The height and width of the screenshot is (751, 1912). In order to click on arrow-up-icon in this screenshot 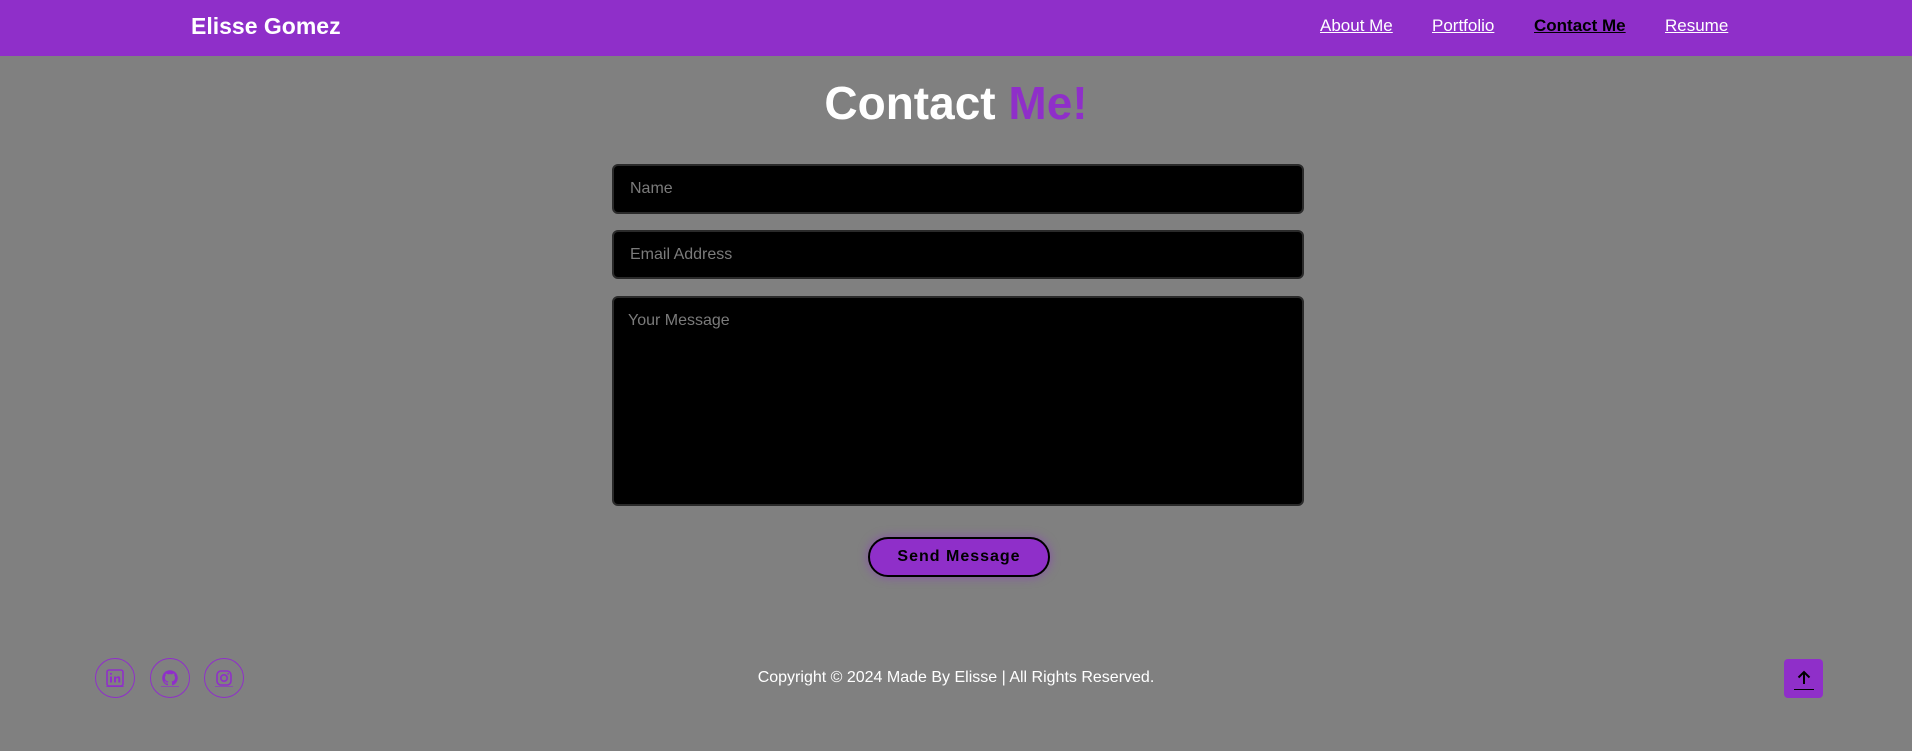, I will do `click(1803, 680)`.